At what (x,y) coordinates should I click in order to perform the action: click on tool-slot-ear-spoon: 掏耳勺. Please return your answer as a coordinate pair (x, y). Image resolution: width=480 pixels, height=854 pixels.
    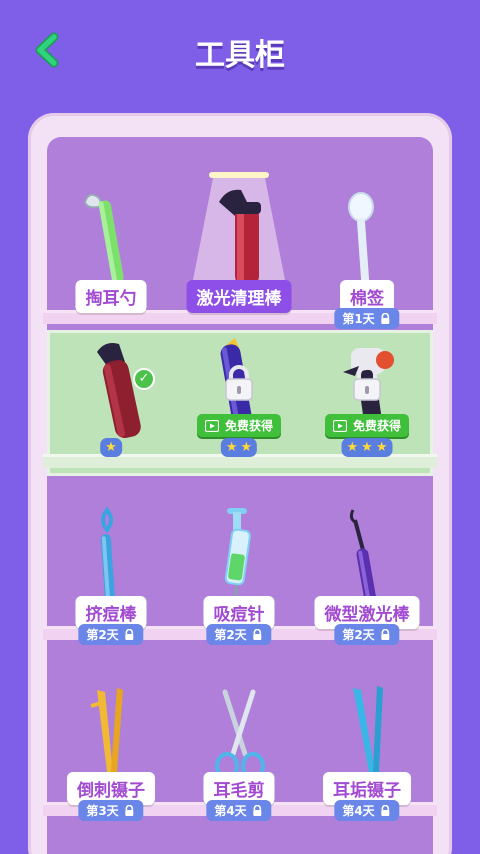
    Looking at the image, I should click on (111, 240).